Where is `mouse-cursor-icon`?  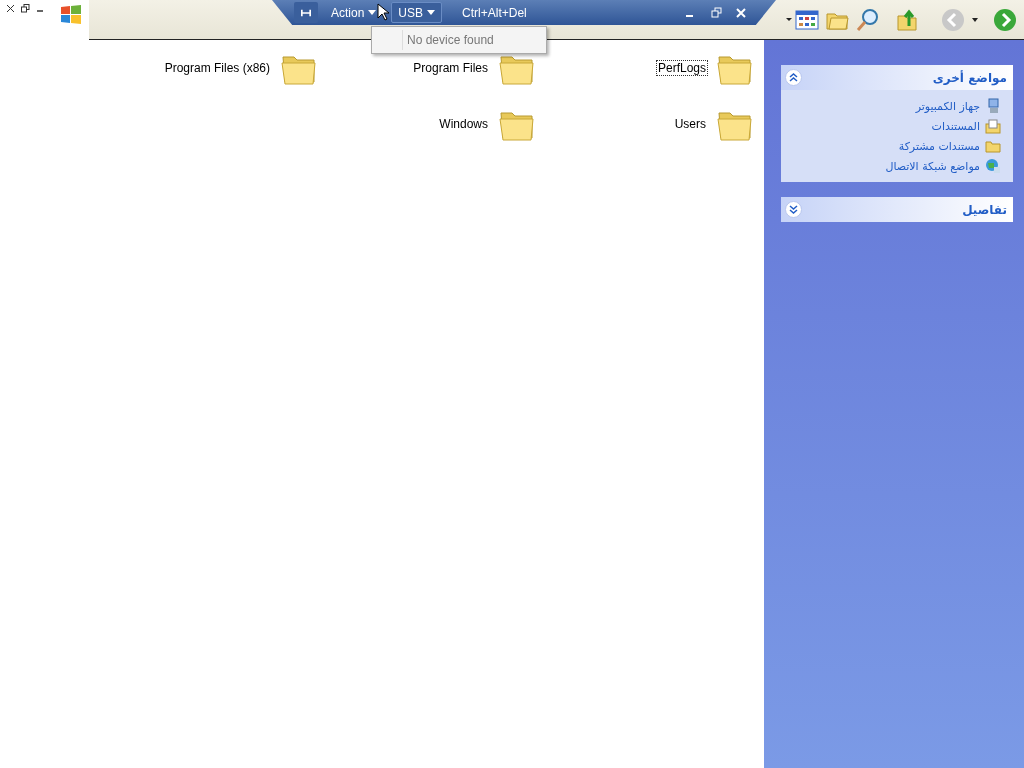
mouse-cursor-icon is located at coordinates (383, 12).